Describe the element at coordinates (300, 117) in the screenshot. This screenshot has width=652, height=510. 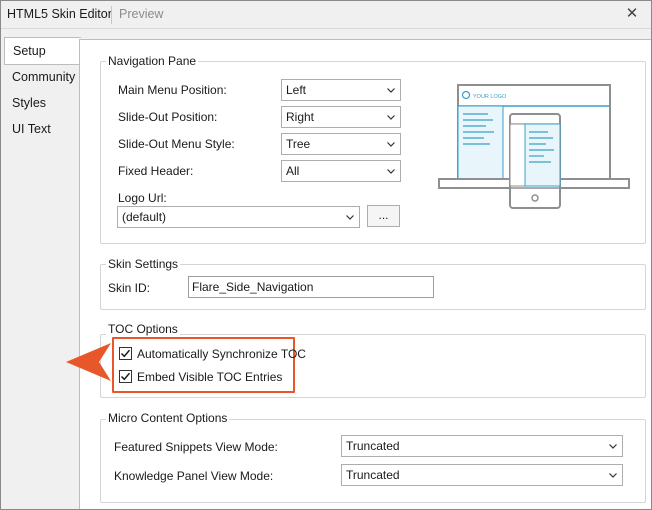
I see `slide-out-position-value: Right` at that location.